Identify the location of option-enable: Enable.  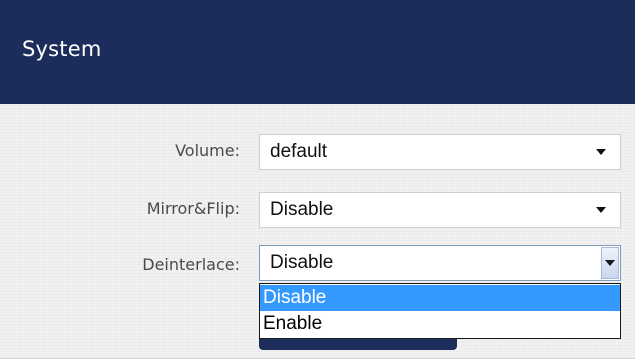
(440, 324).